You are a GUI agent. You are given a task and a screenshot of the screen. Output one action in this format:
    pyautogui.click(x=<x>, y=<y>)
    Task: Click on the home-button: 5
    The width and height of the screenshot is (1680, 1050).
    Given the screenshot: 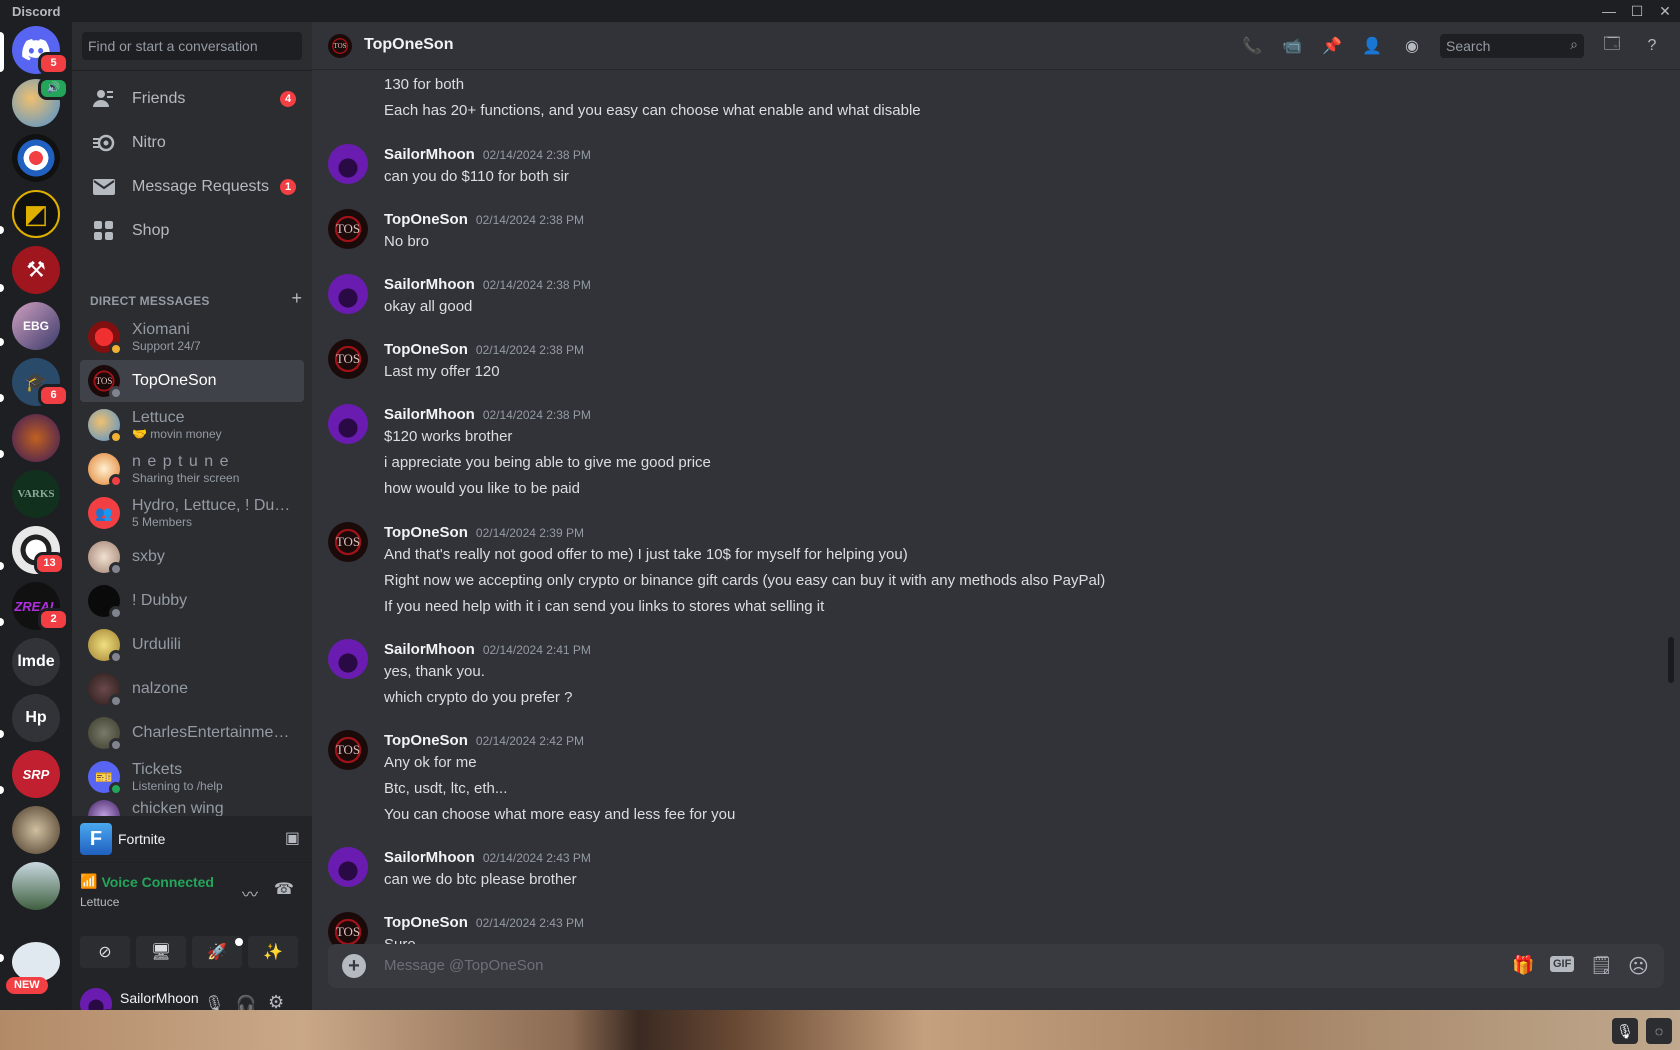 What is the action you would take?
    pyautogui.click(x=40, y=50)
    